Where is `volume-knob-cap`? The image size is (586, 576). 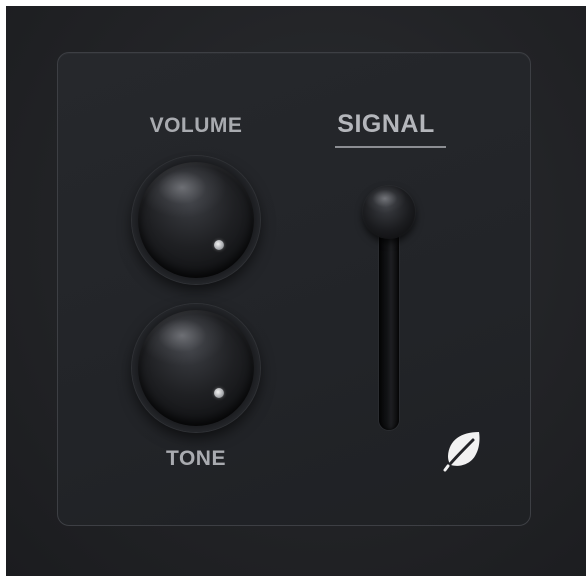 volume-knob-cap is located at coordinates (196, 220).